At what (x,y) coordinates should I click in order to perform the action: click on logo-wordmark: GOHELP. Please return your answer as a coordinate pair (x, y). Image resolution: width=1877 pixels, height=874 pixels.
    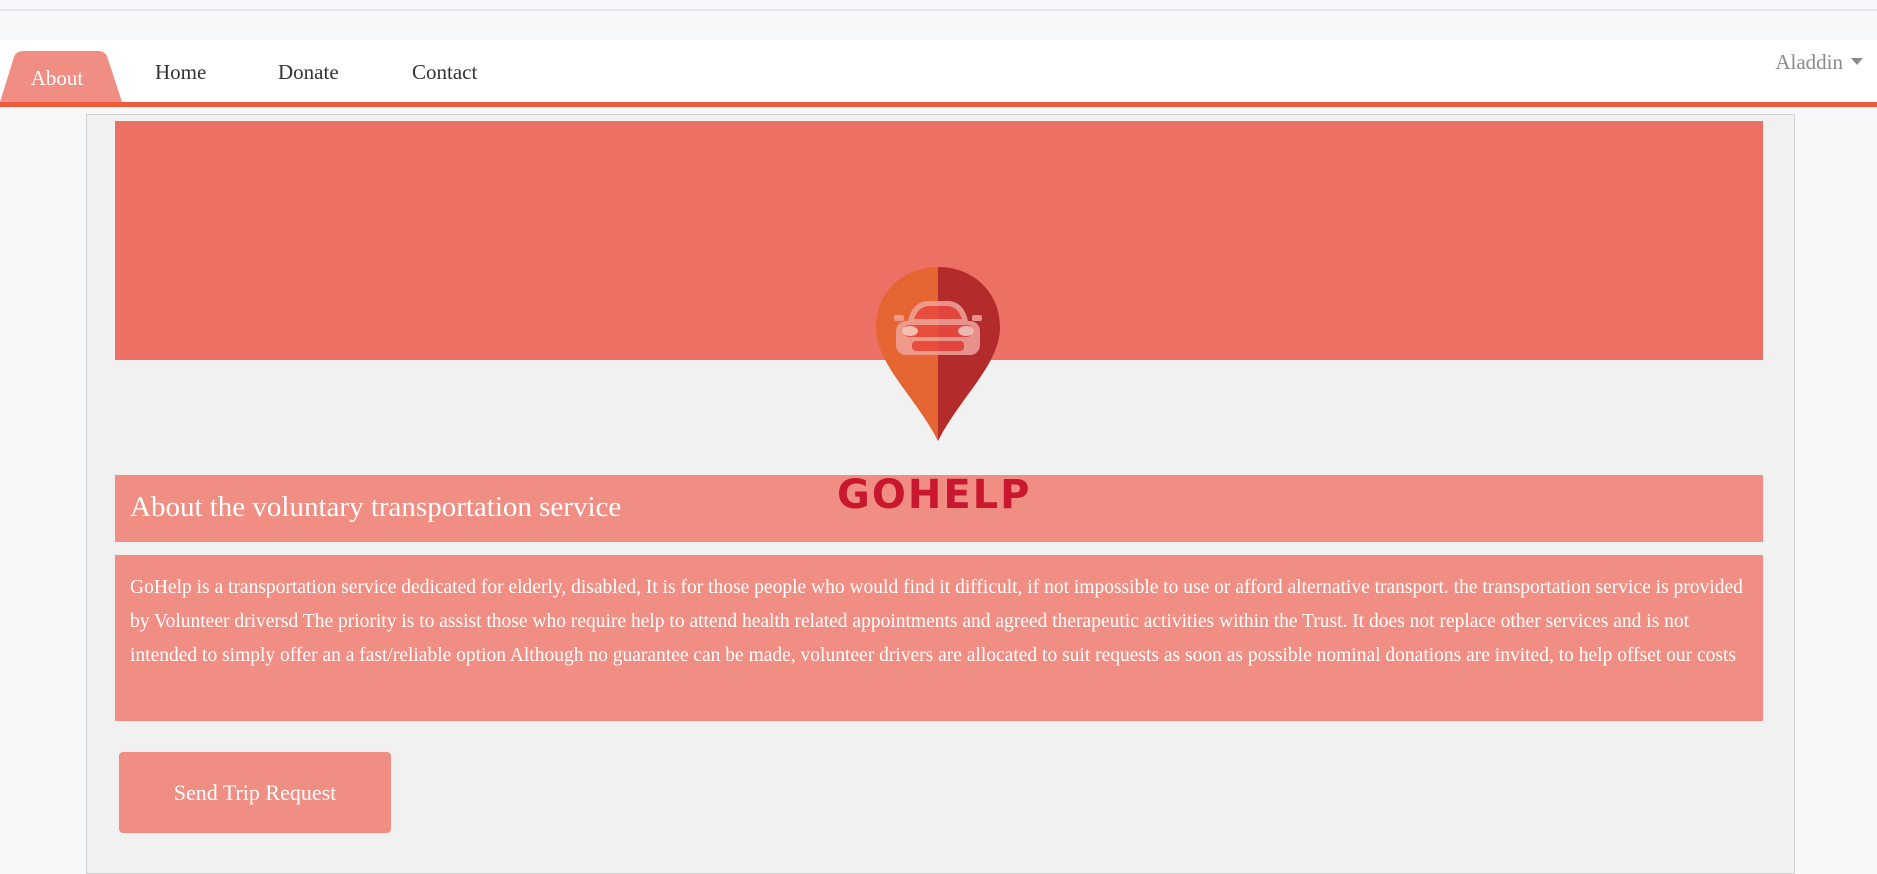
    Looking at the image, I should click on (934, 495).